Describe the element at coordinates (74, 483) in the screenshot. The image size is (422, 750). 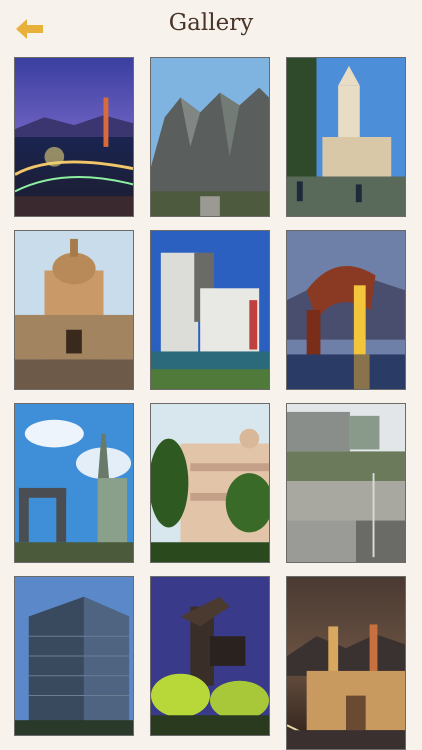
I see `gallery-thumbnail-arch-tower` at that location.